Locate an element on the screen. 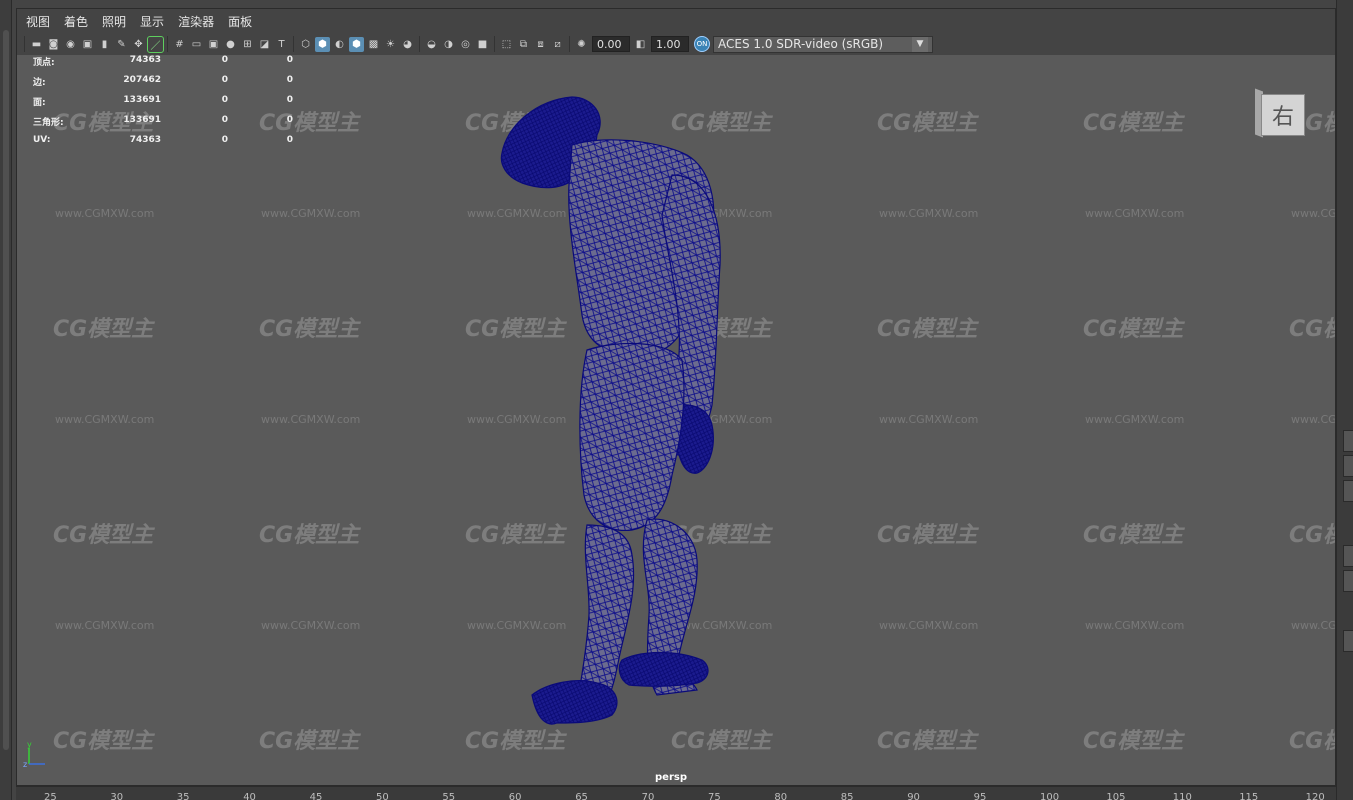  screen-space-ao-icon: ◒ is located at coordinates (431, 44).